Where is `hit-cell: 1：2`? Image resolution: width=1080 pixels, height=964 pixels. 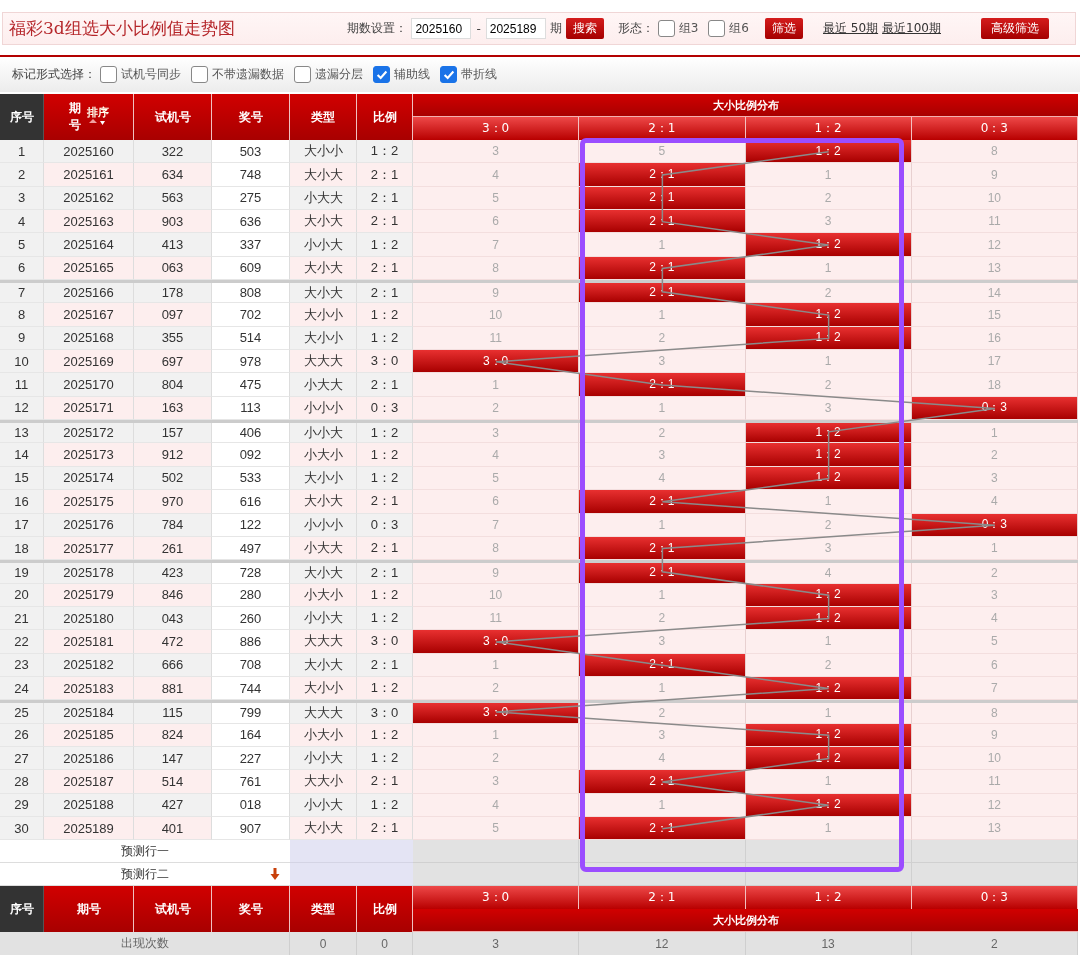
hit-cell: 1：2 is located at coordinates (828, 315).